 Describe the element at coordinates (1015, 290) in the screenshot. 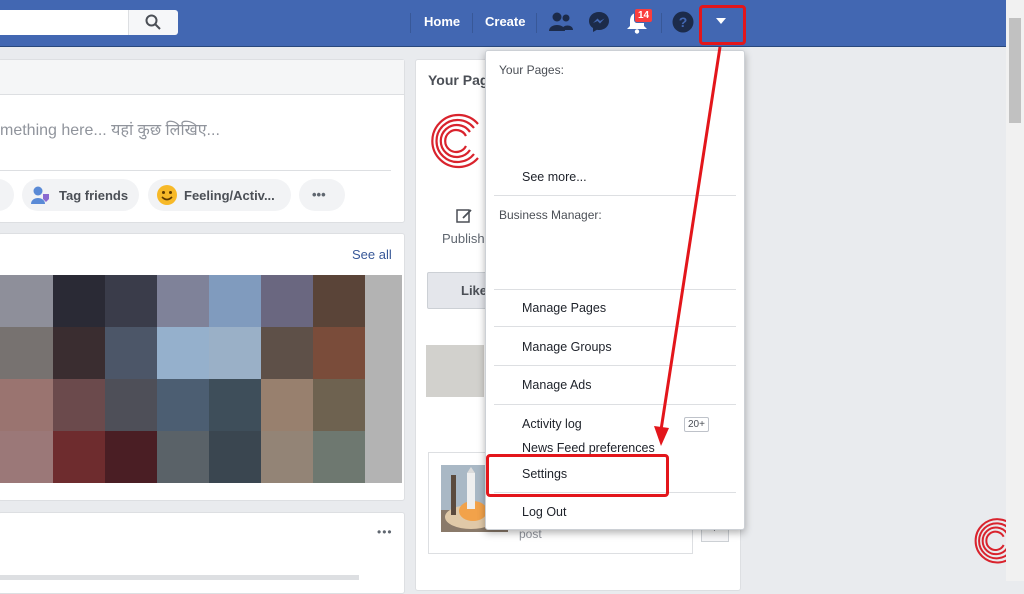

I see `page-scrollbar` at that location.